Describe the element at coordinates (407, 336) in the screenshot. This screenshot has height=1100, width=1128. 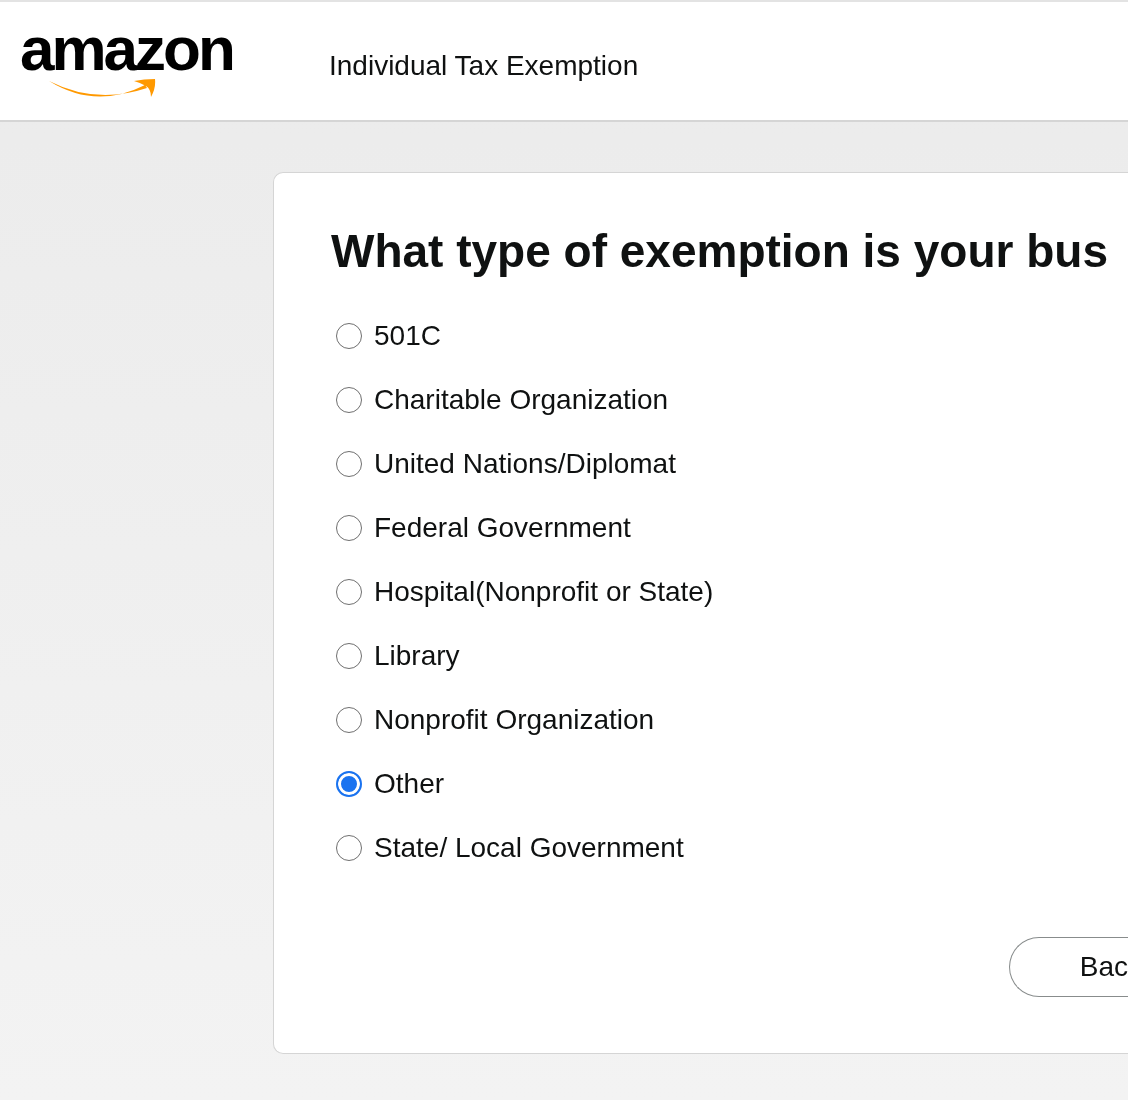
I see `option-label: 501C` at that location.